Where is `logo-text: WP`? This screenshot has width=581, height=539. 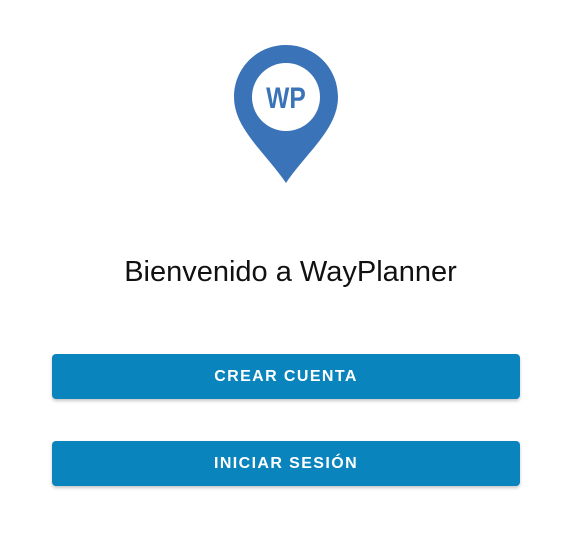
logo-text: WP is located at coordinates (286, 98).